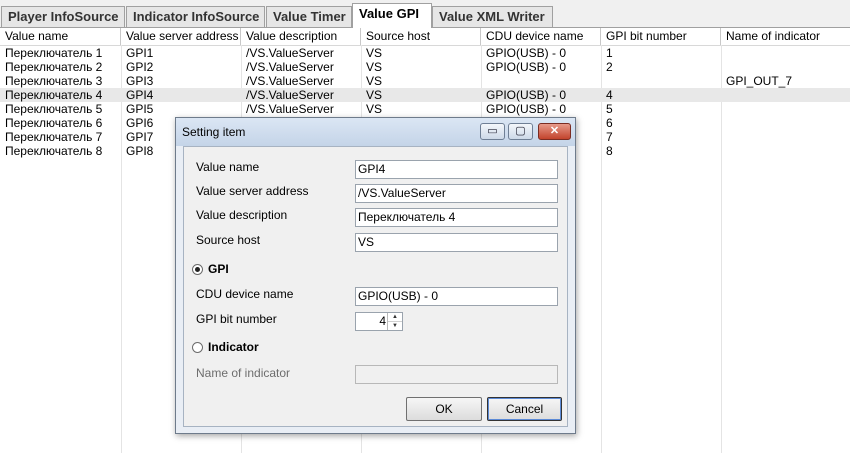  What do you see at coordinates (375, 132) in the screenshot?
I see `dialog-titlebar: Setting item ▭ ▢ ✕` at bounding box center [375, 132].